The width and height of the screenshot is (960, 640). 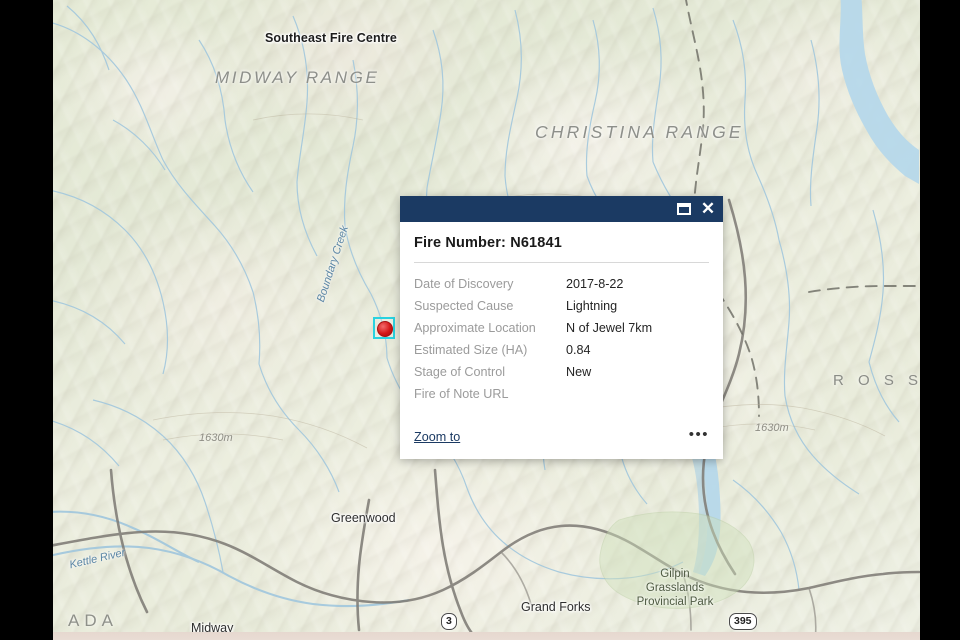 What do you see at coordinates (708, 208) in the screenshot?
I see `close-icon: ✕` at bounding box center [708, 208].